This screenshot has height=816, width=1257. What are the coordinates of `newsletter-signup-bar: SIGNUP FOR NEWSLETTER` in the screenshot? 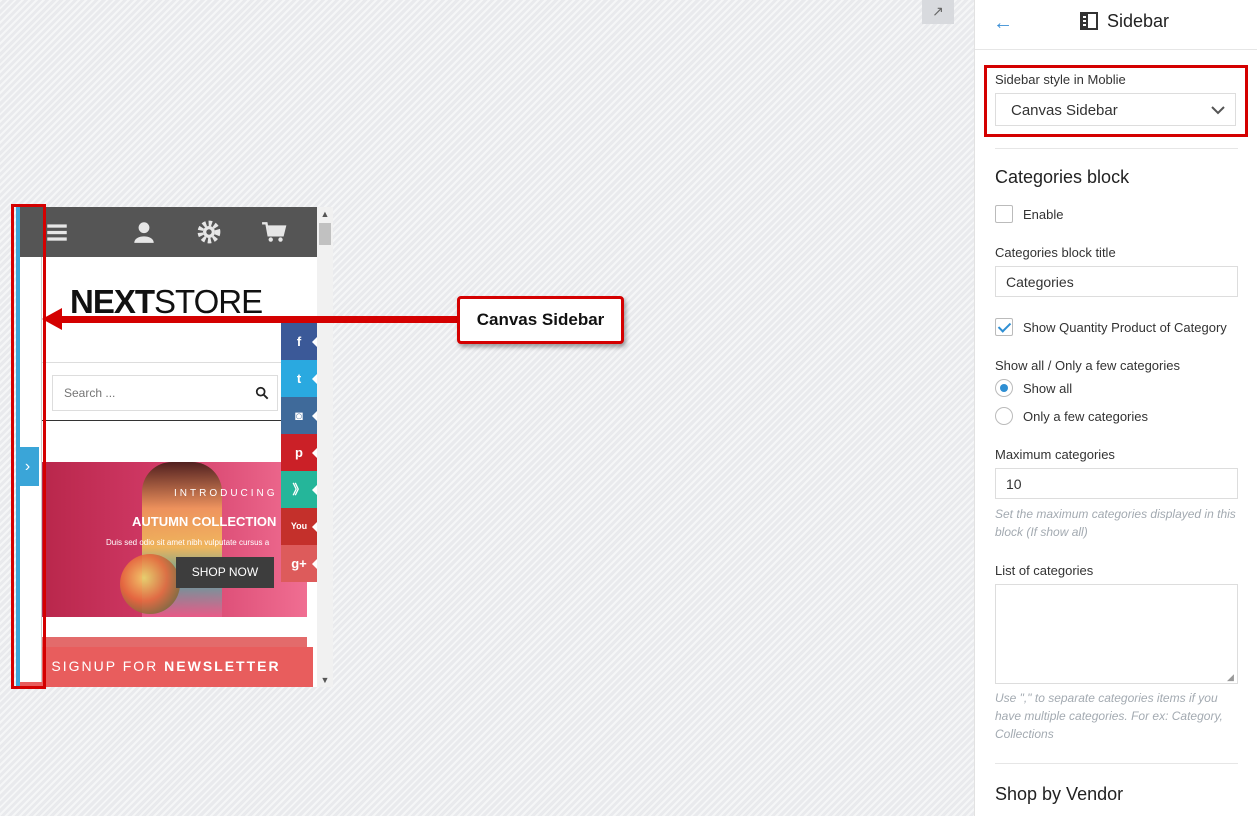 It's located at (166, 667).